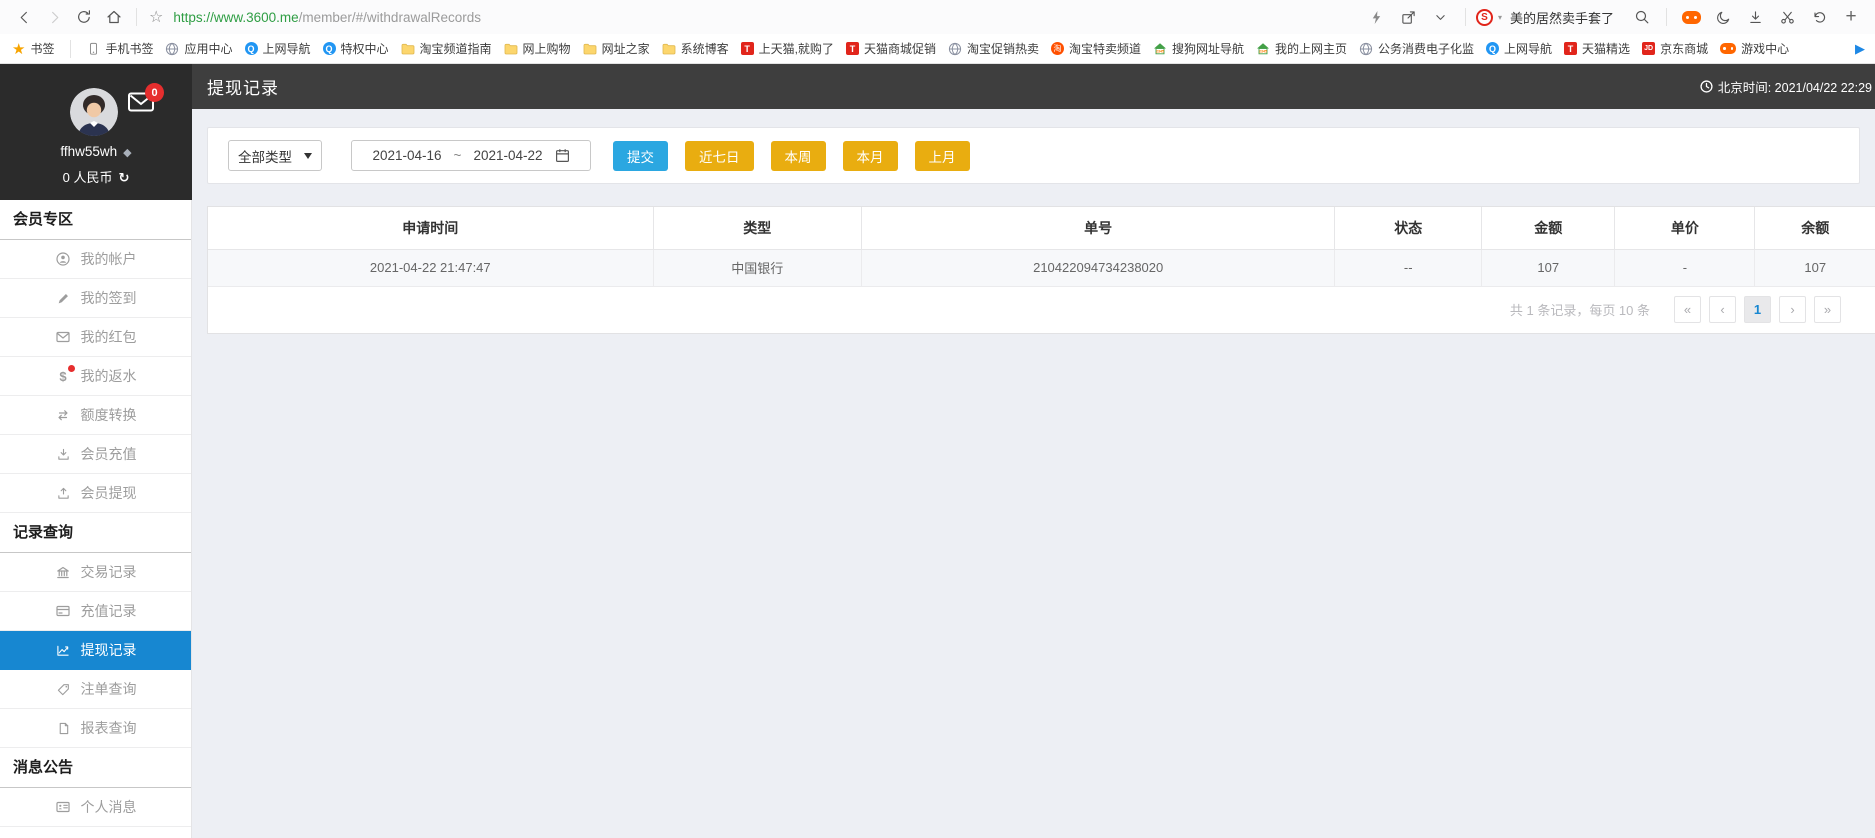 Image resolution: width=1875 pixels, height=838 pixels. I want to click on bookmark-label: 搜狗网址导航, so click(1207, 49).